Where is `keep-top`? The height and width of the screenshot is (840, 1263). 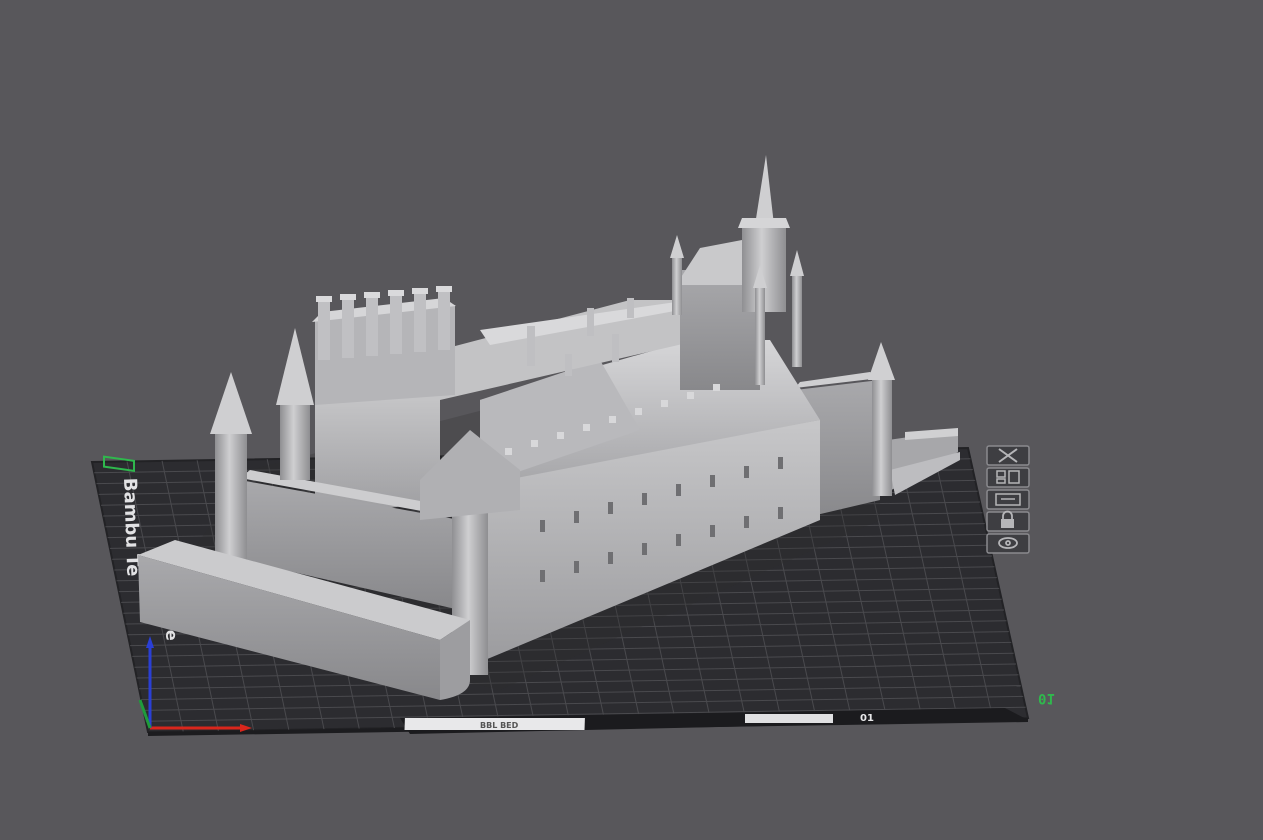
keep-top is located at coordinates (385, 355).